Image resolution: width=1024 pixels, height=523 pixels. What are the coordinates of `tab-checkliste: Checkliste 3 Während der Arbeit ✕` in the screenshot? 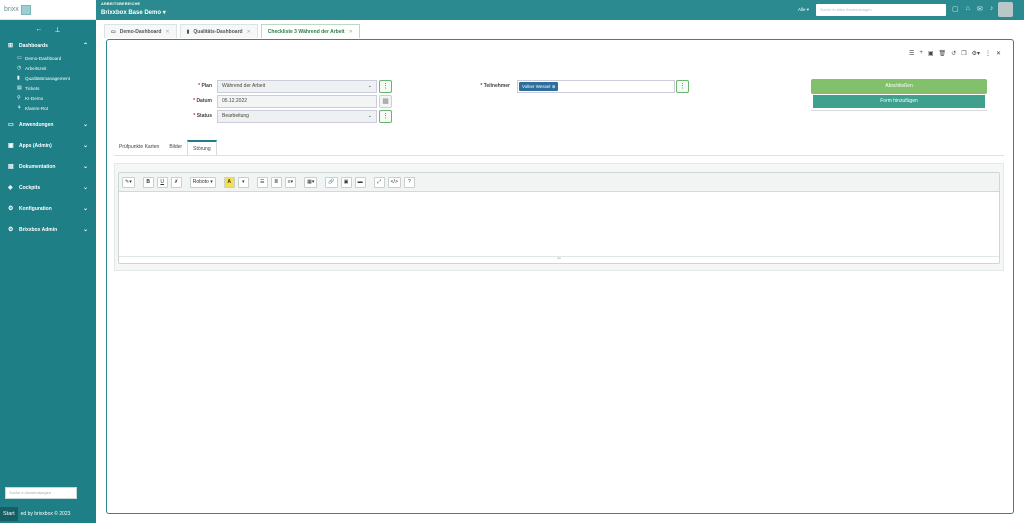 It's located at (310, 31).